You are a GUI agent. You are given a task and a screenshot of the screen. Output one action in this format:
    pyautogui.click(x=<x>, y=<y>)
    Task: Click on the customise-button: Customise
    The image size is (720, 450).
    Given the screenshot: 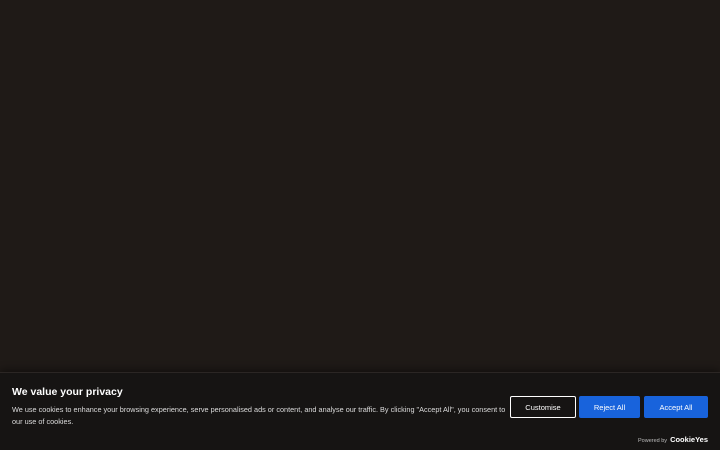 What is the action you would take?
    pyautogui.click(x=543, y=407)
    